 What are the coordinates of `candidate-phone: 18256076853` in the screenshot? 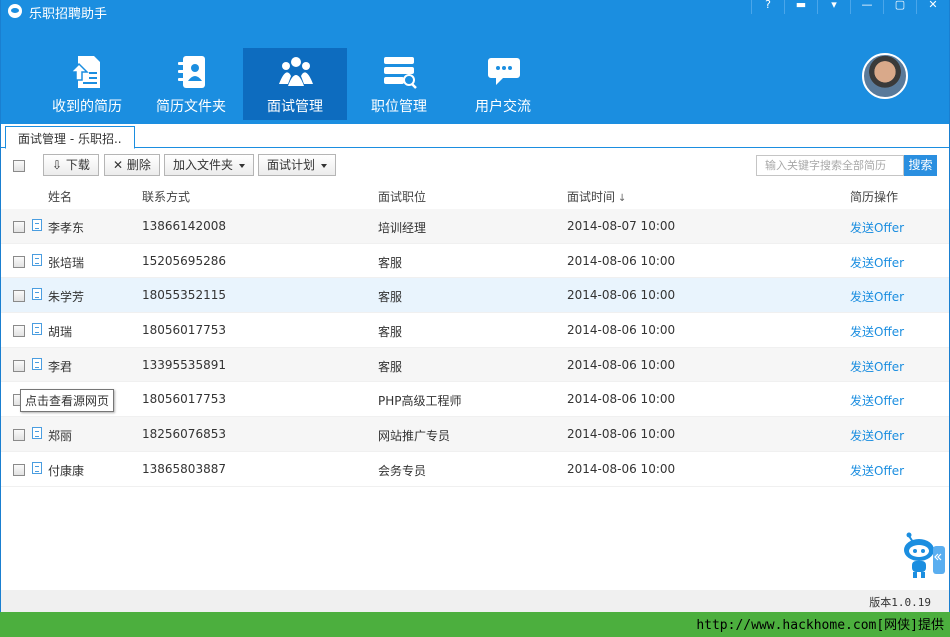 It's located at (184, 434).